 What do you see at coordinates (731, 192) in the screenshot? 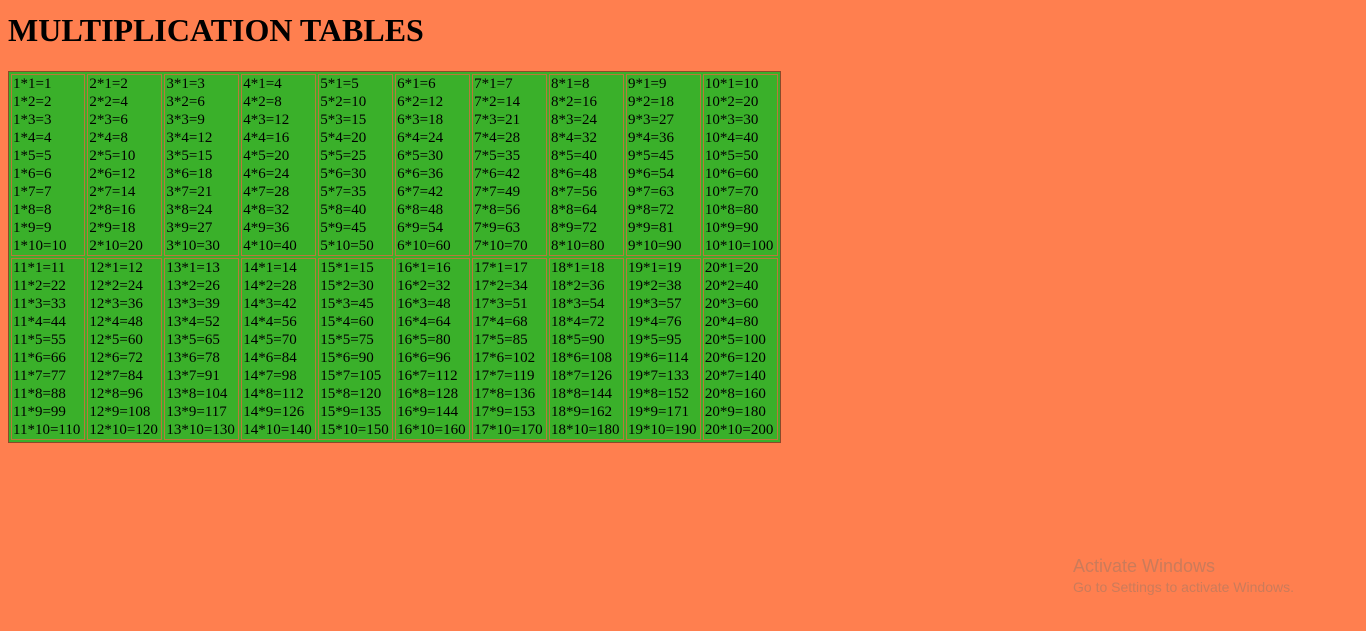
I see `table-cell-line: 10*7=70` at bounding box center [731, 192].